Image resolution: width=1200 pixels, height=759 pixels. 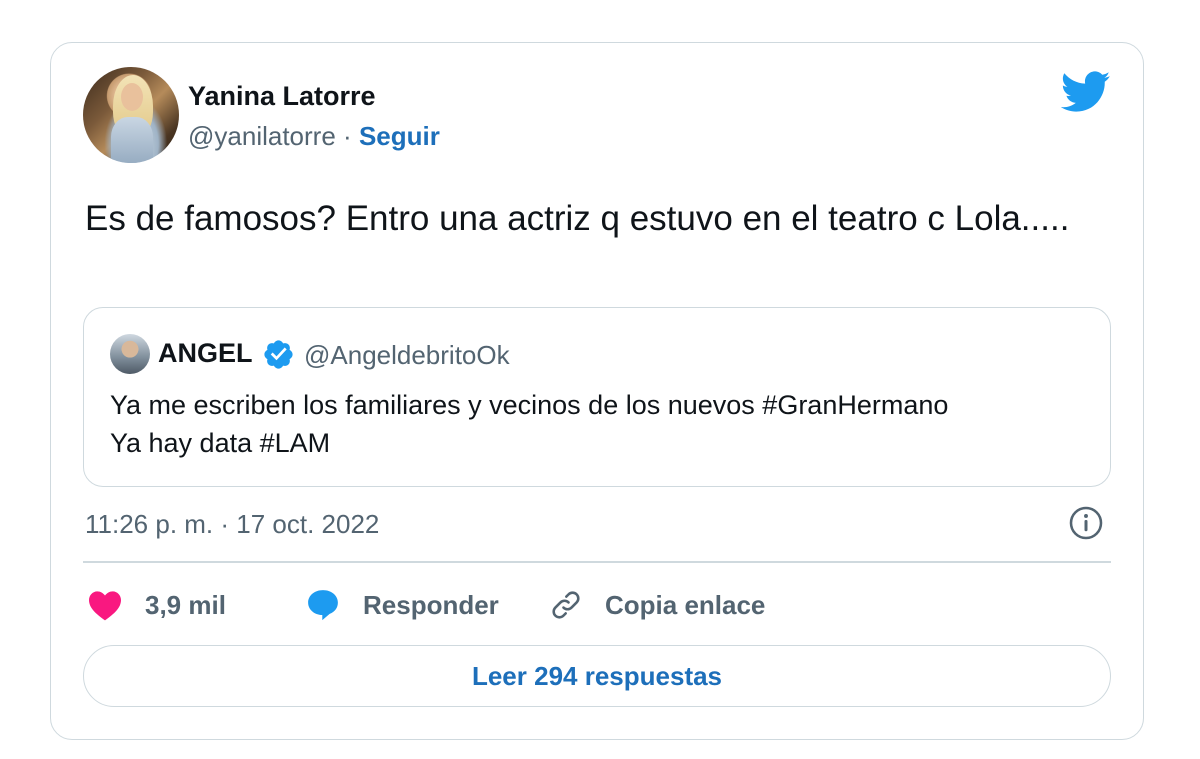 What do you see at coordinates (130, 354) in the screenshot?
I see `quoted-author-avatar` at bounding box center [130, 354].